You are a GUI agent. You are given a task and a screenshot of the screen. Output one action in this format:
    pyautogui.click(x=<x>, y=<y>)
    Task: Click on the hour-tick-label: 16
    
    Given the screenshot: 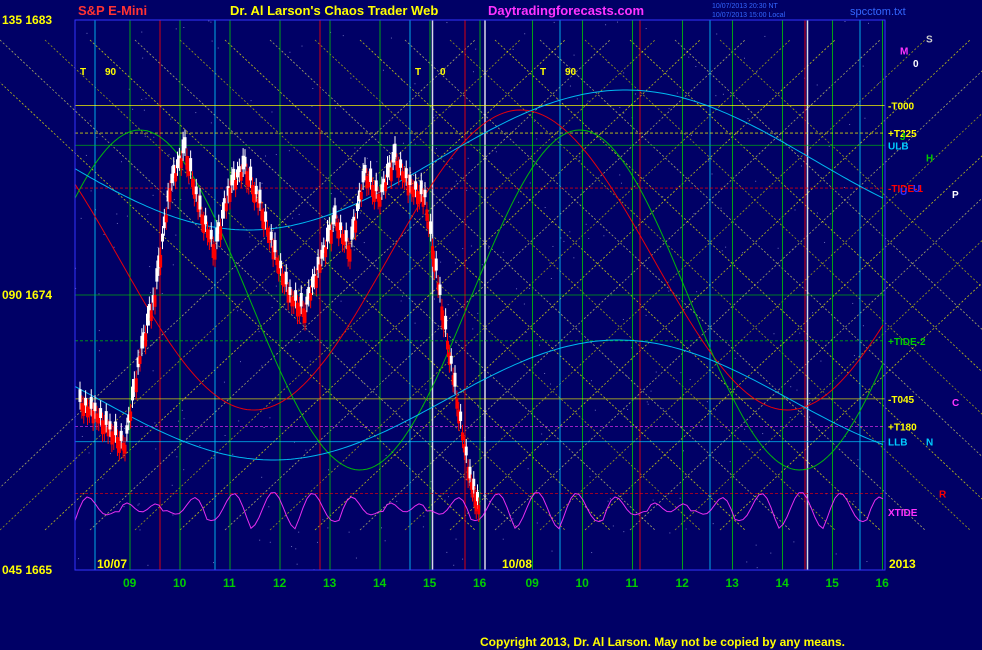 What is the action you would take?
    pyautogui.click(x=883, y=583)
    